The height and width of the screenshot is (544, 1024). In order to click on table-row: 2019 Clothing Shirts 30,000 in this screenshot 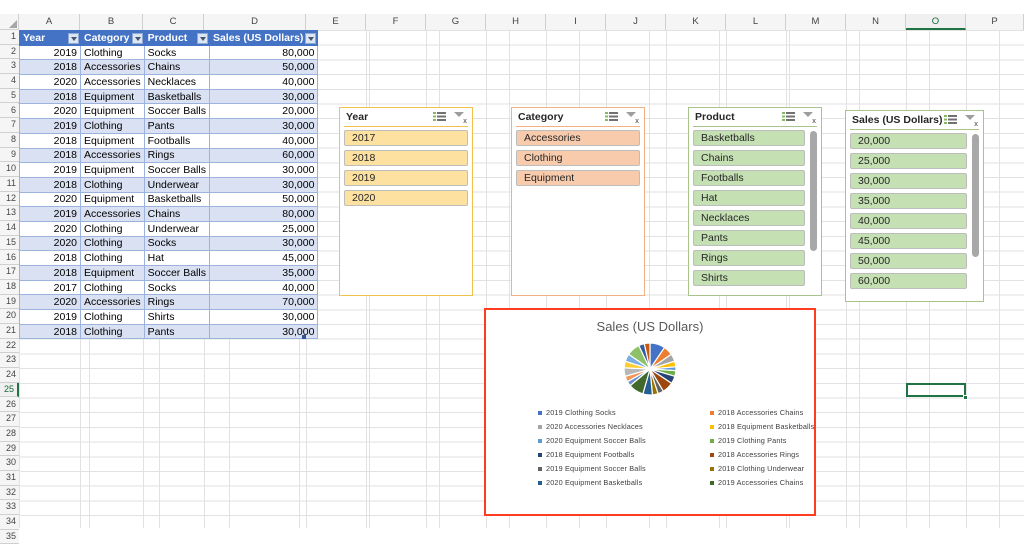, I will do `click(169, 317)`.